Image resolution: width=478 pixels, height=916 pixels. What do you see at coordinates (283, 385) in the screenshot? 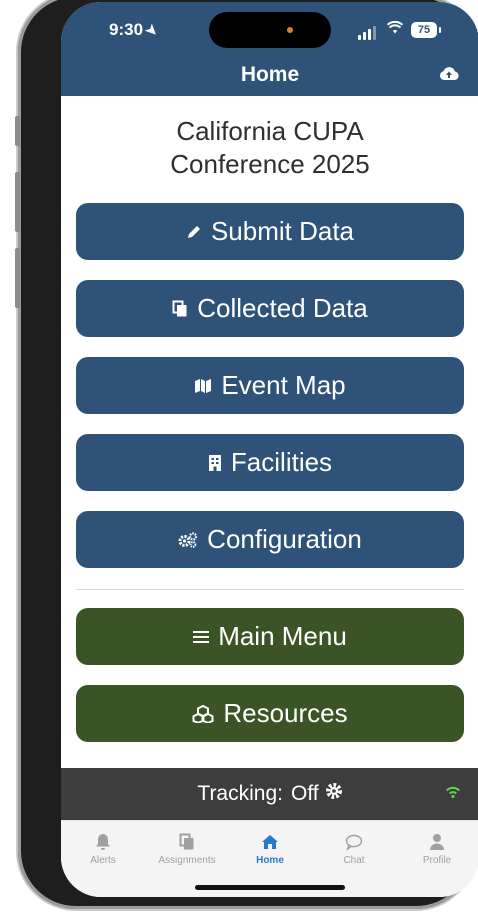
I see `event-map-label: Event Map` at bounding box center [283, 385].